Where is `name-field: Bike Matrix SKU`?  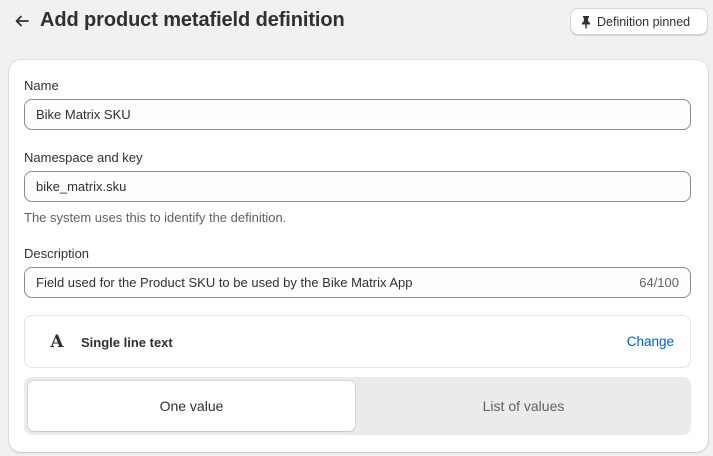 name-field: Bike Matrix SKU is located at coordinates (357, 114).